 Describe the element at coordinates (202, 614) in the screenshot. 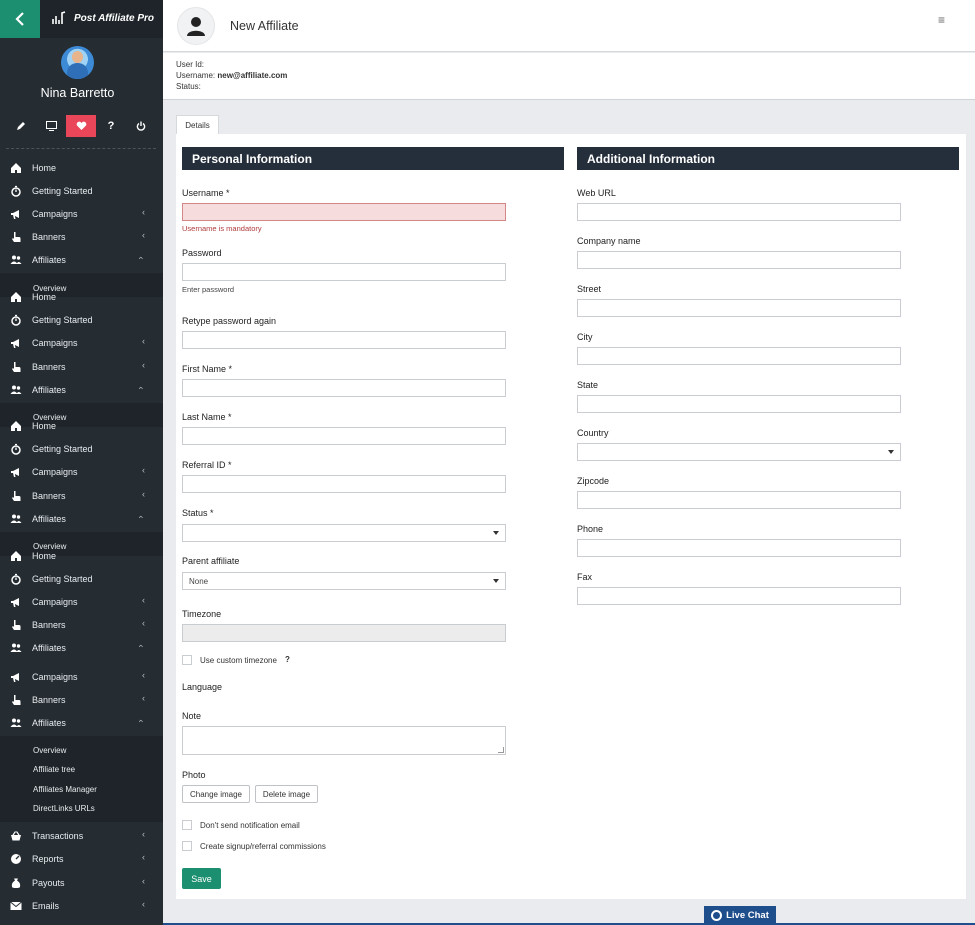

I see `timezone-label: Timezone` at that location.